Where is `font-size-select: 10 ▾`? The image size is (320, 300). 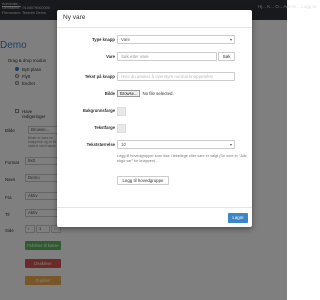
font-size-select: 10 ▾ is located at coordinates (176, 144).